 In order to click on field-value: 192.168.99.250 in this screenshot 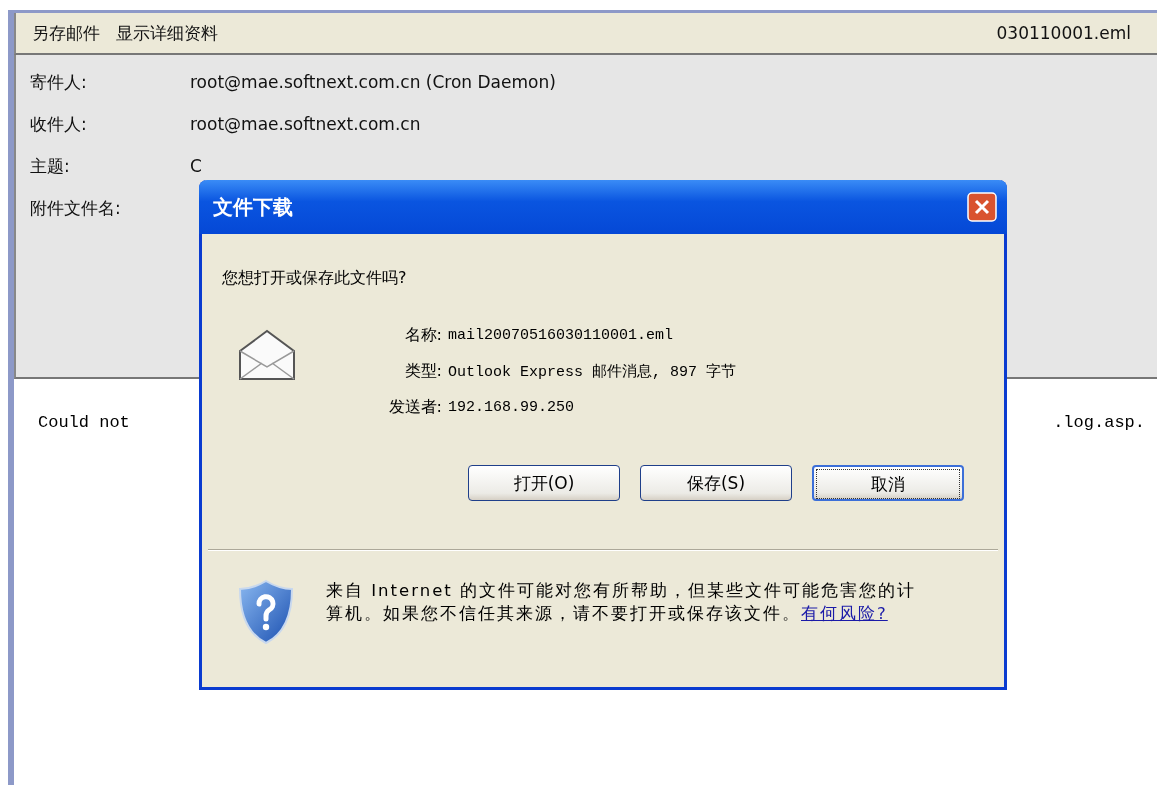, I will do `click(511, 407)`.